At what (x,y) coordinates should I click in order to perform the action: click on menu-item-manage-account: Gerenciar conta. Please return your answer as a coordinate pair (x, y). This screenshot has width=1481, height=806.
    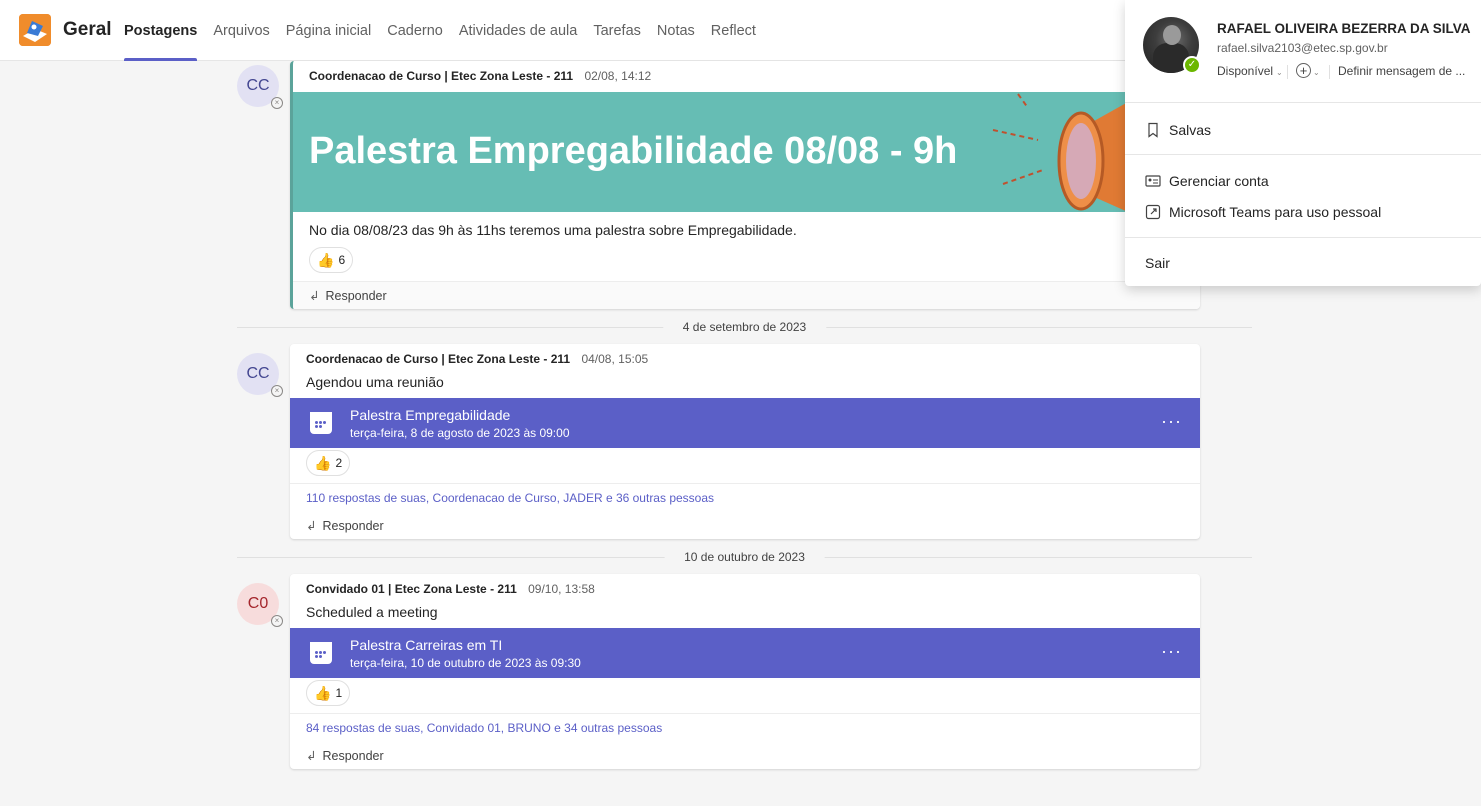
    Looking at the image, I should click on (1207, 181).